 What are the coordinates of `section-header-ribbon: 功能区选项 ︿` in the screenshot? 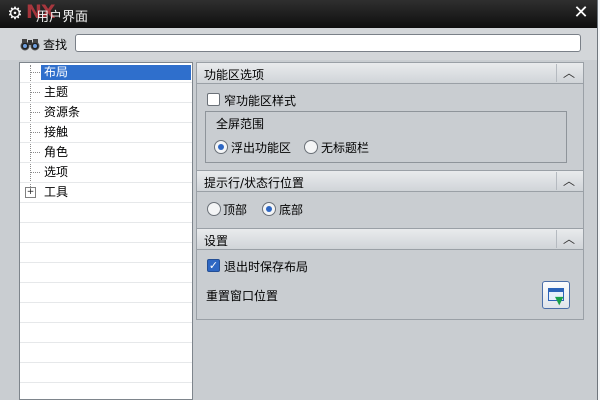 It's located at (390, 73).